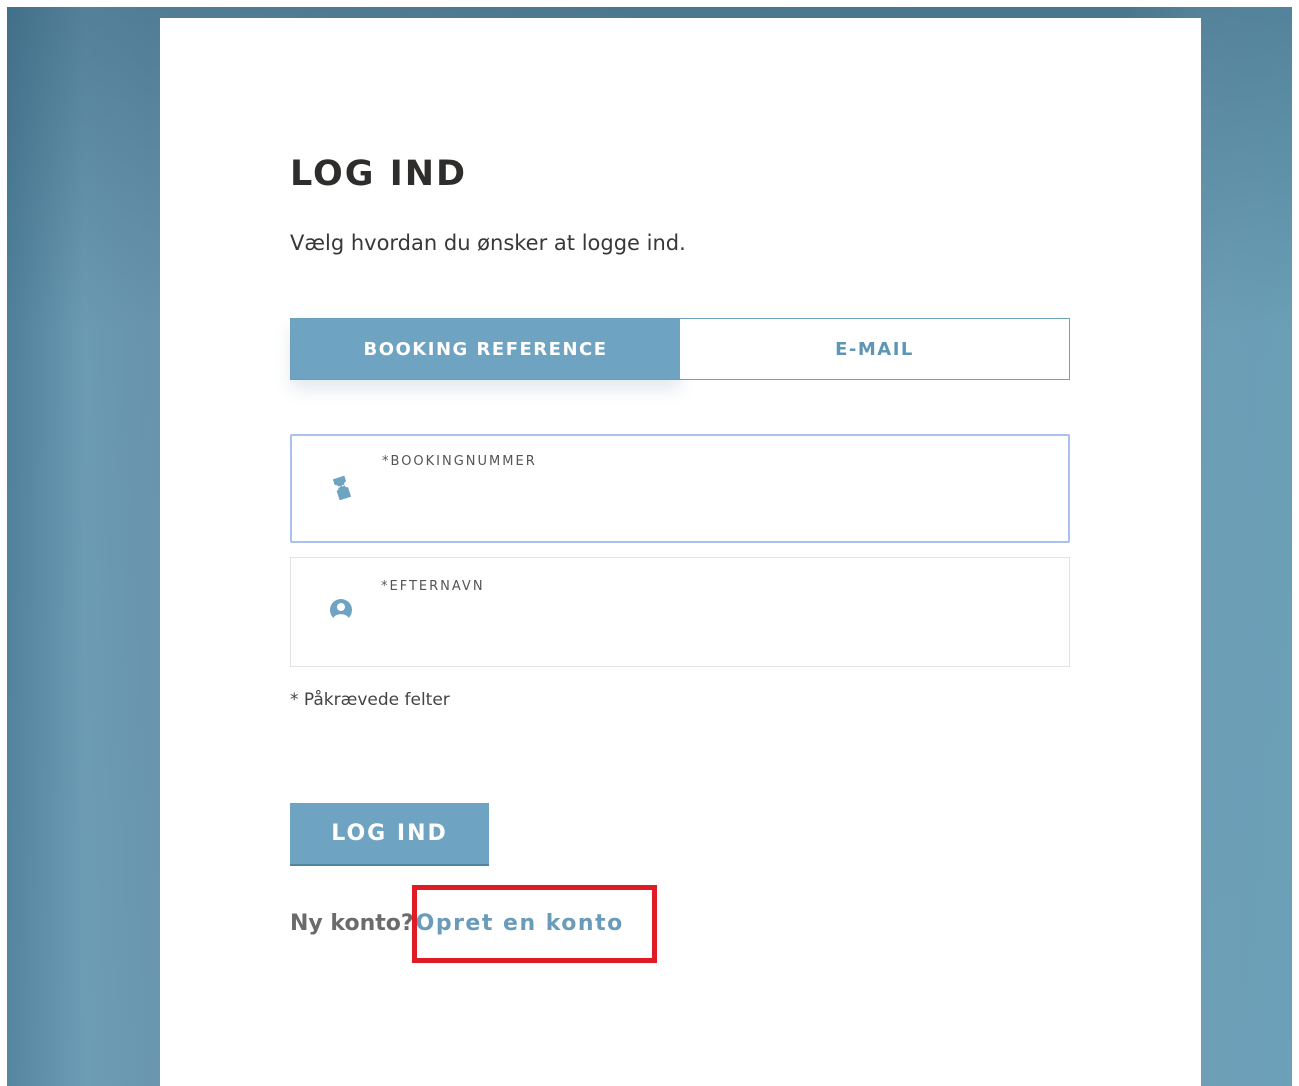 The width and height of the screenshot is (1299, 1086). Describe the element at coordinates (379, 174) in the screenshot. I see `page-title: LOG IND` at that location.